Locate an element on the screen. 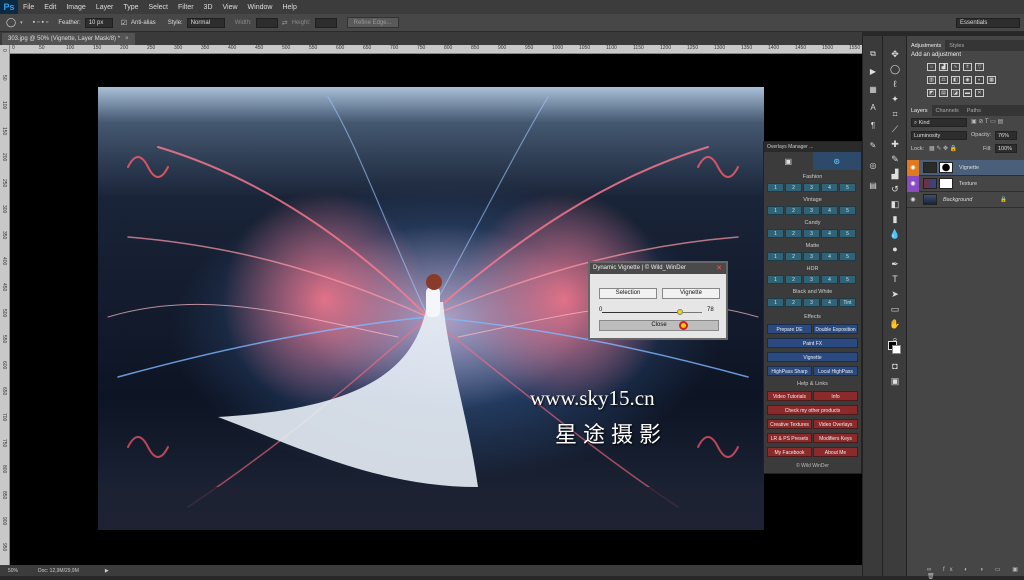 The width and height of the screenshot is (1024, 580). vignette-button: Vignette is located at coordinates (812, 357).